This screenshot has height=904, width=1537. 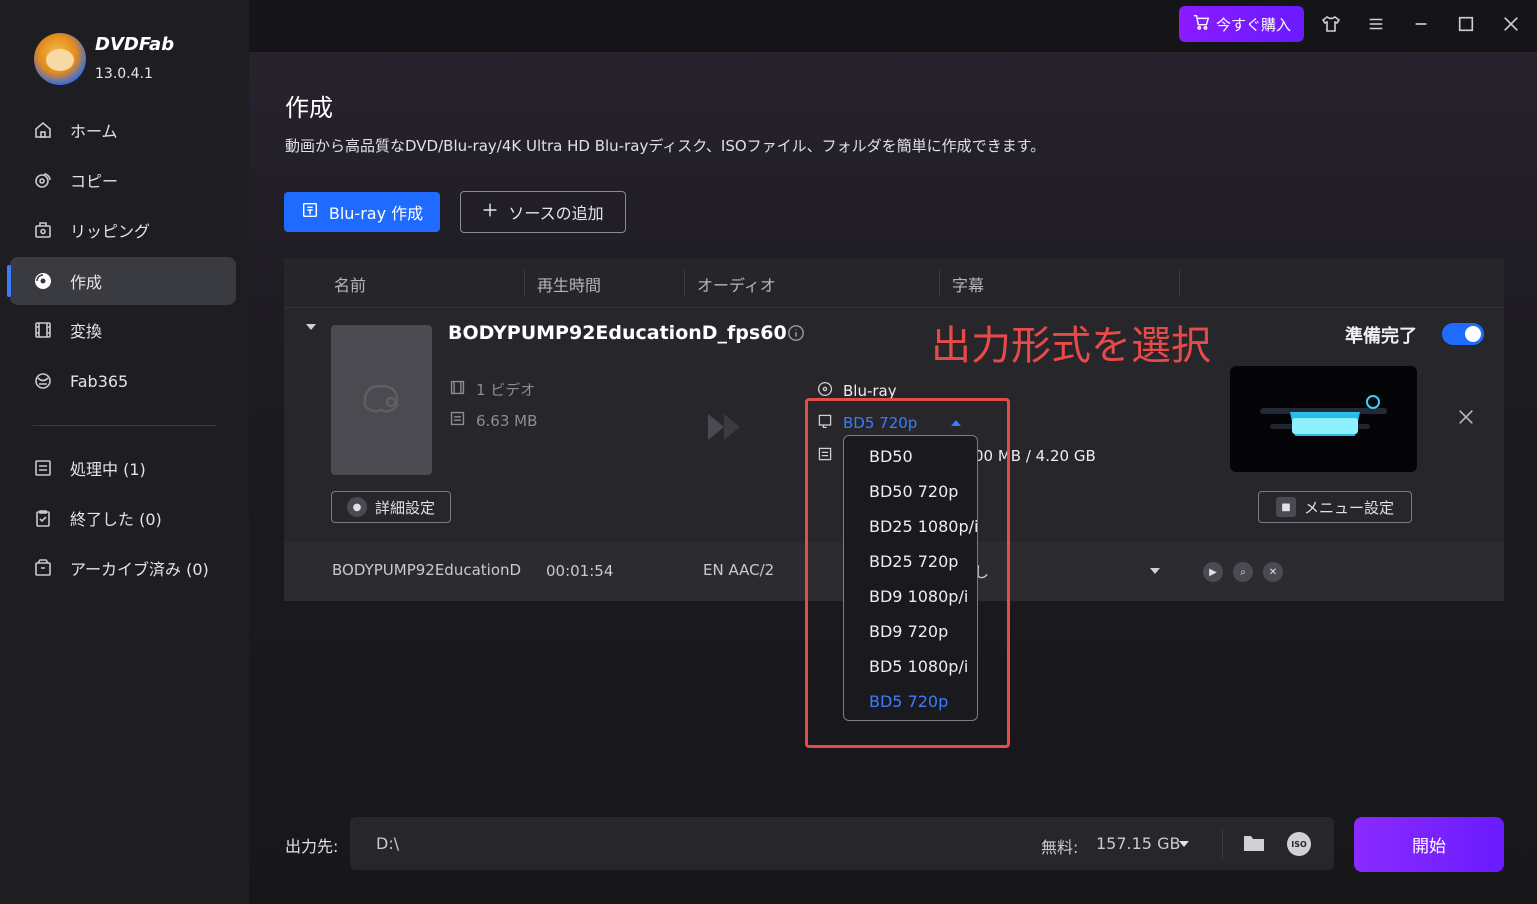 I want to click on menu-settings-label: メニュー設定, so click(x=1348, y=507).